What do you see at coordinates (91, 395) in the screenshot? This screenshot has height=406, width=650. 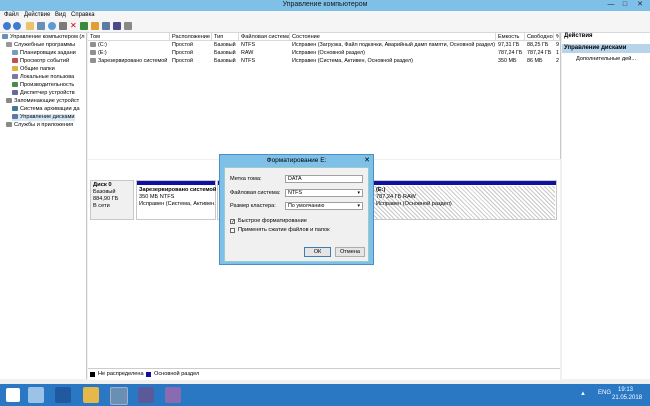 I see `explorer-icon` at bounding box center [91, 395].